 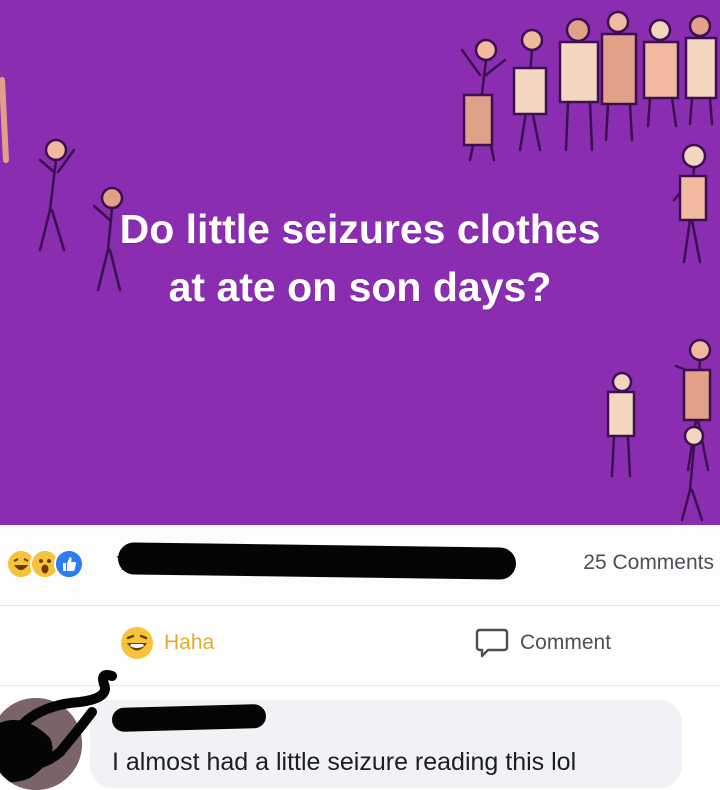 What do you see at coordinates (589, 86) in the screenshot?
I see `crowd-top-right` at bounding box center [589, 86].